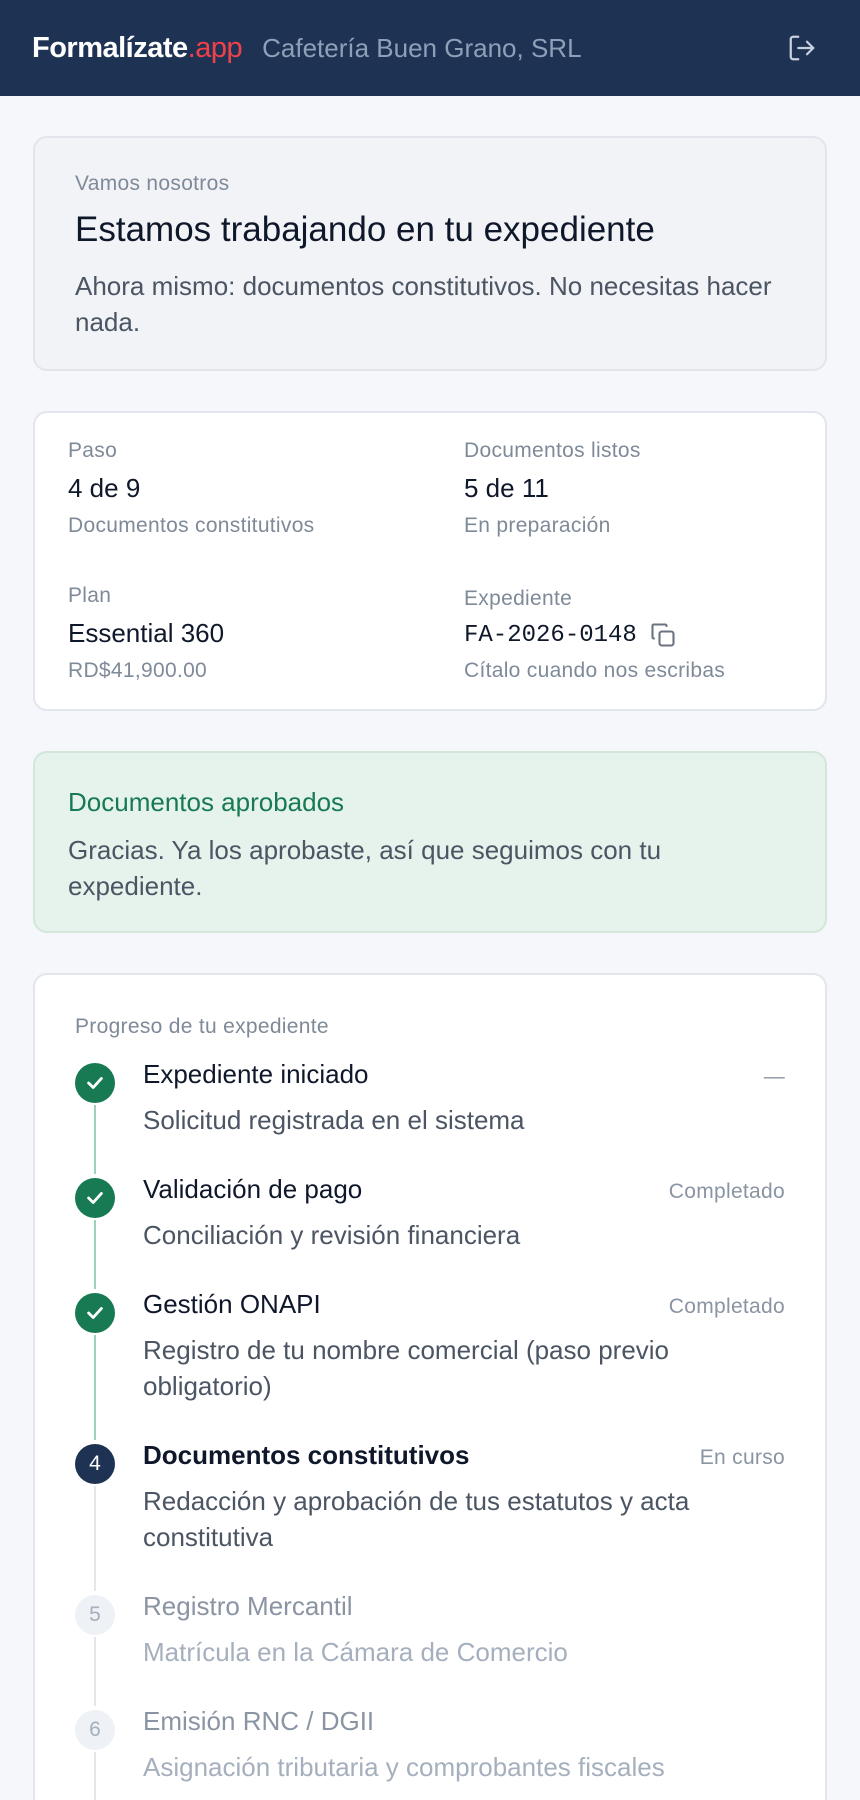 The image size is (860, 1800). I want to click on step-sub: Documentos constitutivos, so click(191, 525).